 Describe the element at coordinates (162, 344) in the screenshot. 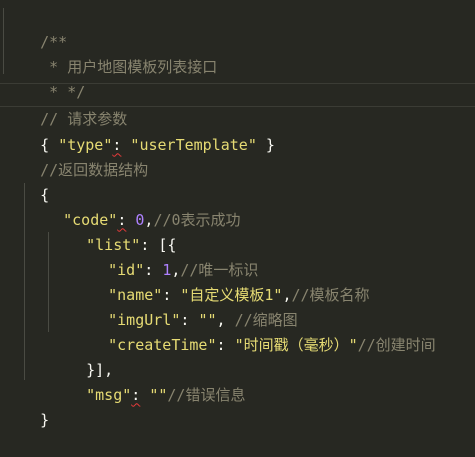

I see `json-key: "createTime"` at that location.